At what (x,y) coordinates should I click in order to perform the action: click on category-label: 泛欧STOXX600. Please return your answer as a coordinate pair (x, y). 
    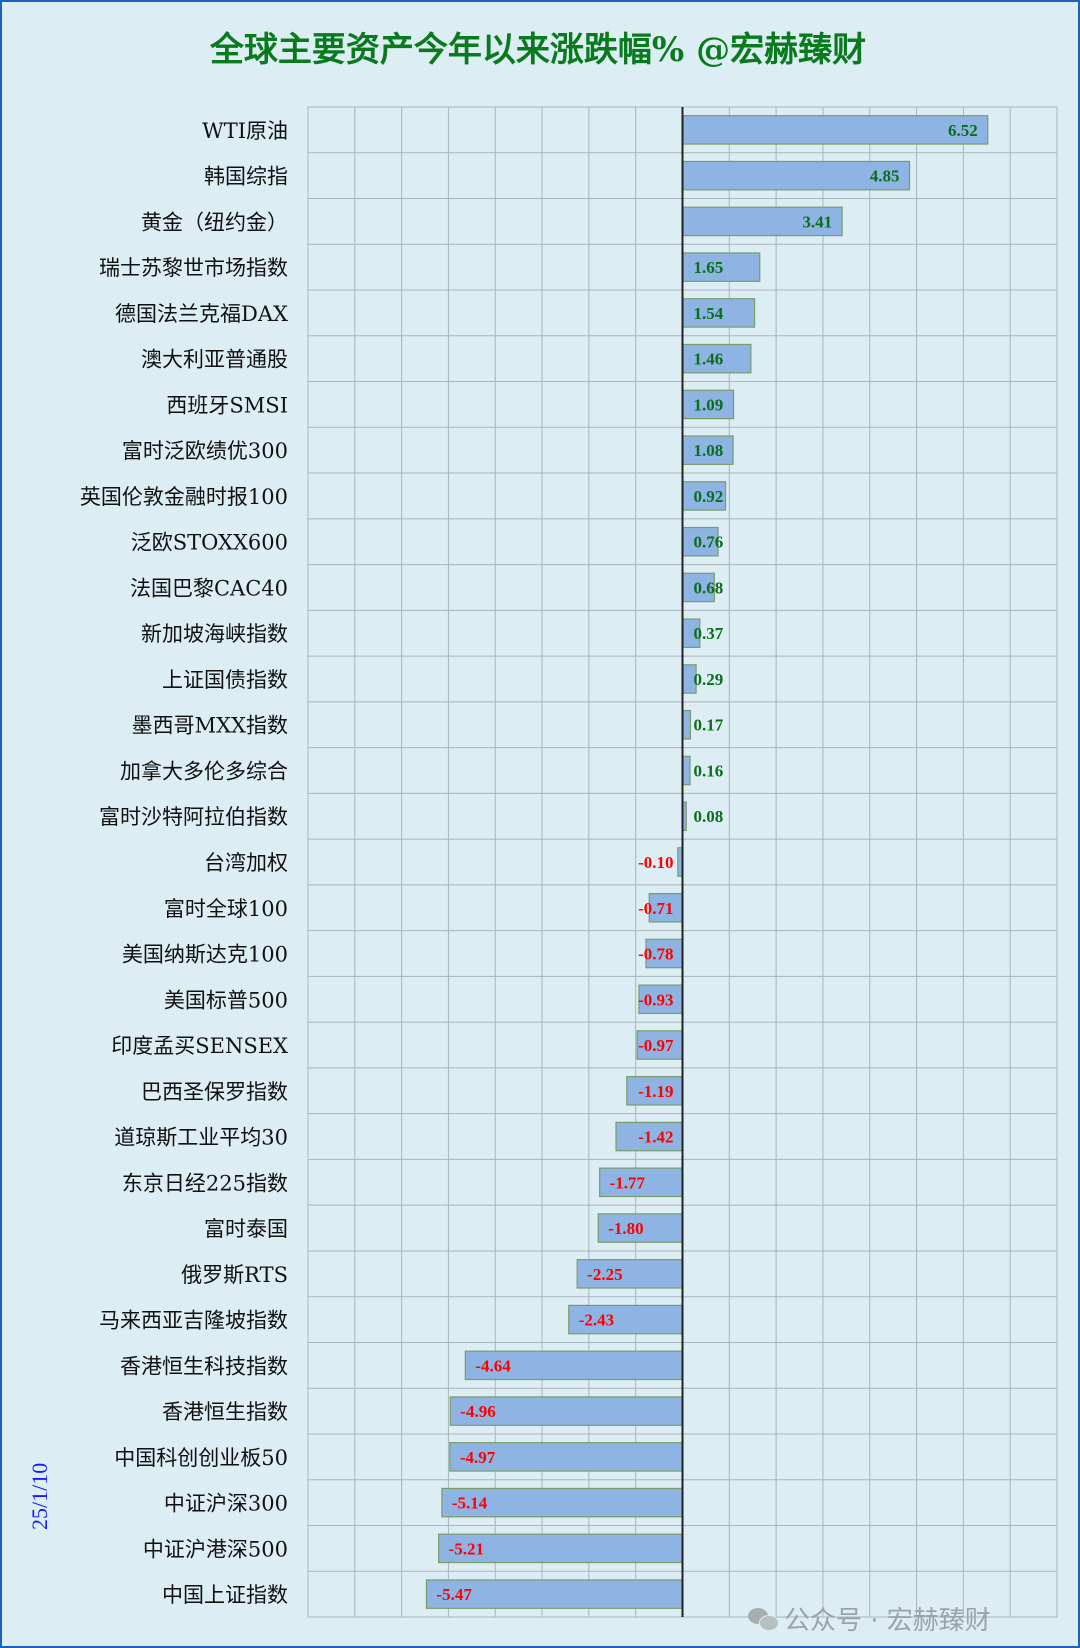
    Looking at the image, I should click on (209, 543).